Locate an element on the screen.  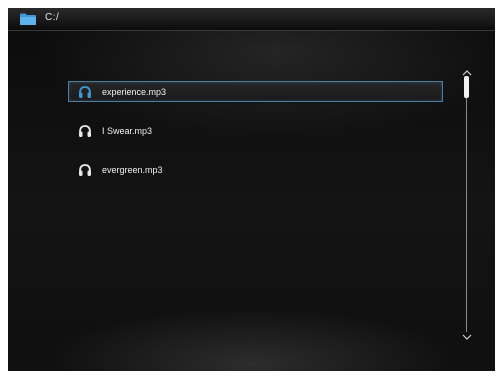
scroll-down-icon is located at coordinates (467, 337).